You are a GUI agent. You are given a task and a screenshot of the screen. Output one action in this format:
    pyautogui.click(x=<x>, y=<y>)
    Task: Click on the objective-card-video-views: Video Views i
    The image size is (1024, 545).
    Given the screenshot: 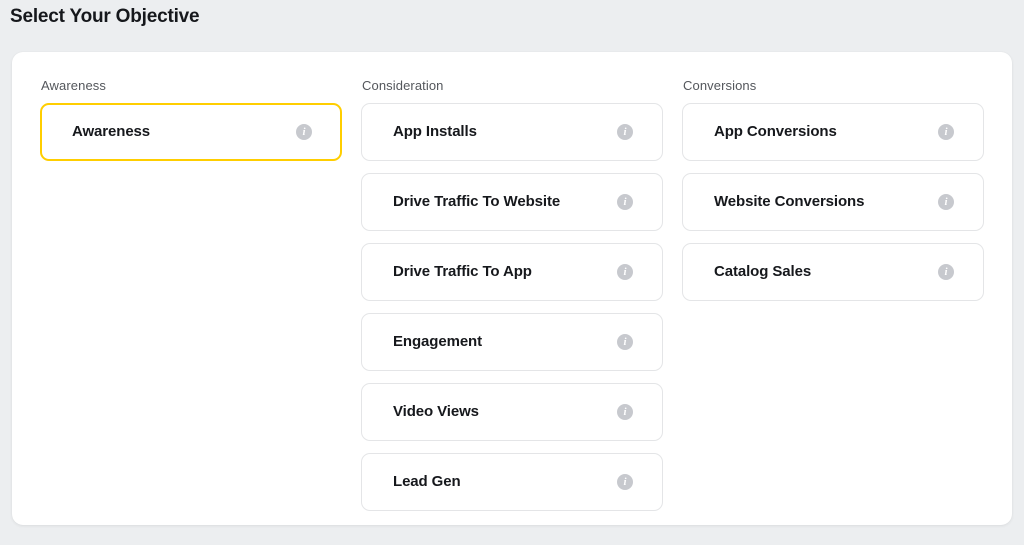 What is the action you would take?
    pyautogui.click(x=512, y=412)
    